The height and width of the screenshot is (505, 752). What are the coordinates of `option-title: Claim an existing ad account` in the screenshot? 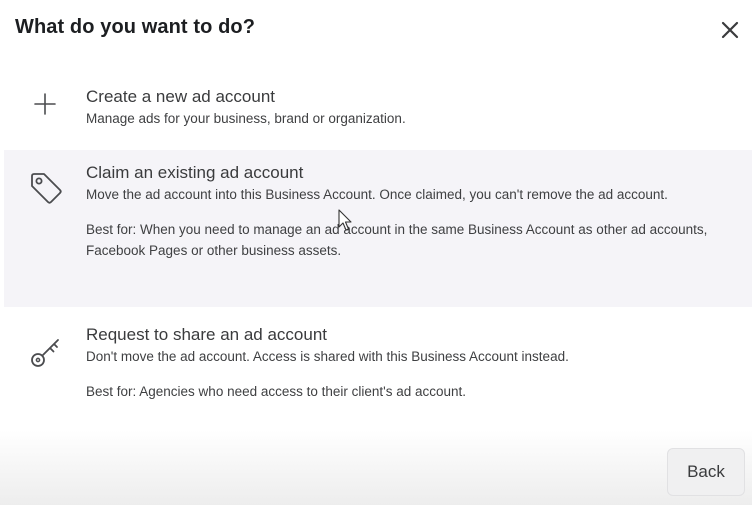 It's located at (195, 172).